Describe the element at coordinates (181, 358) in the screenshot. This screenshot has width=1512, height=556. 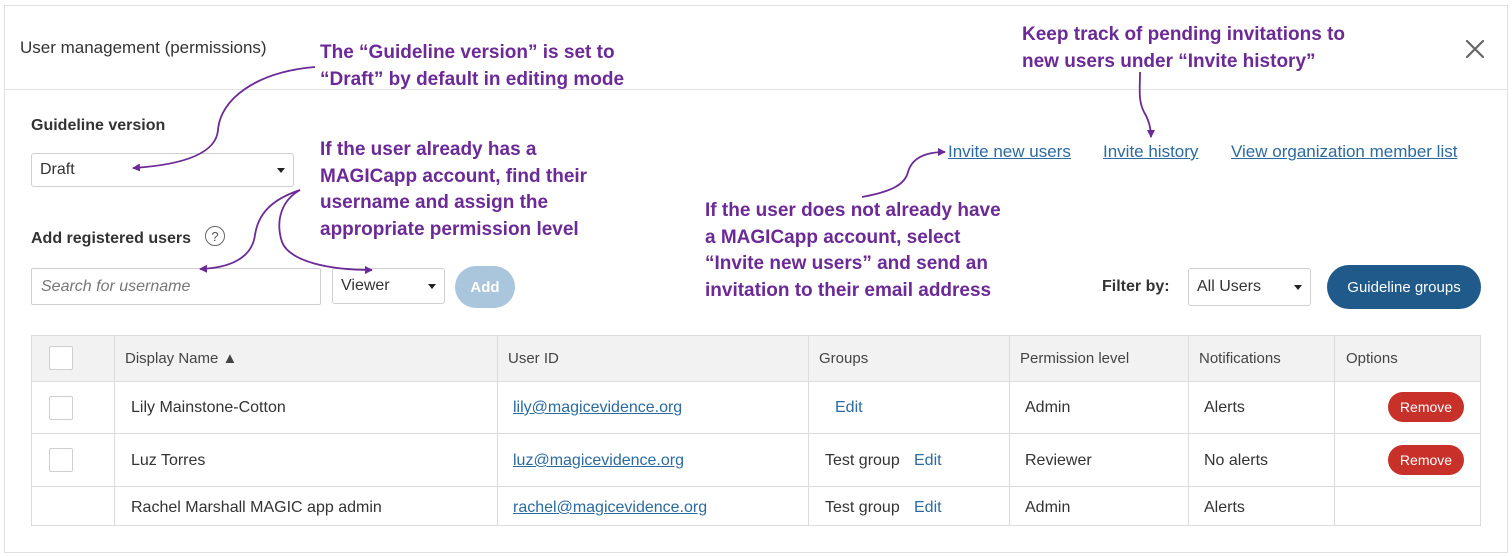
I see `column-display-name: Display Name ▲` at that location.